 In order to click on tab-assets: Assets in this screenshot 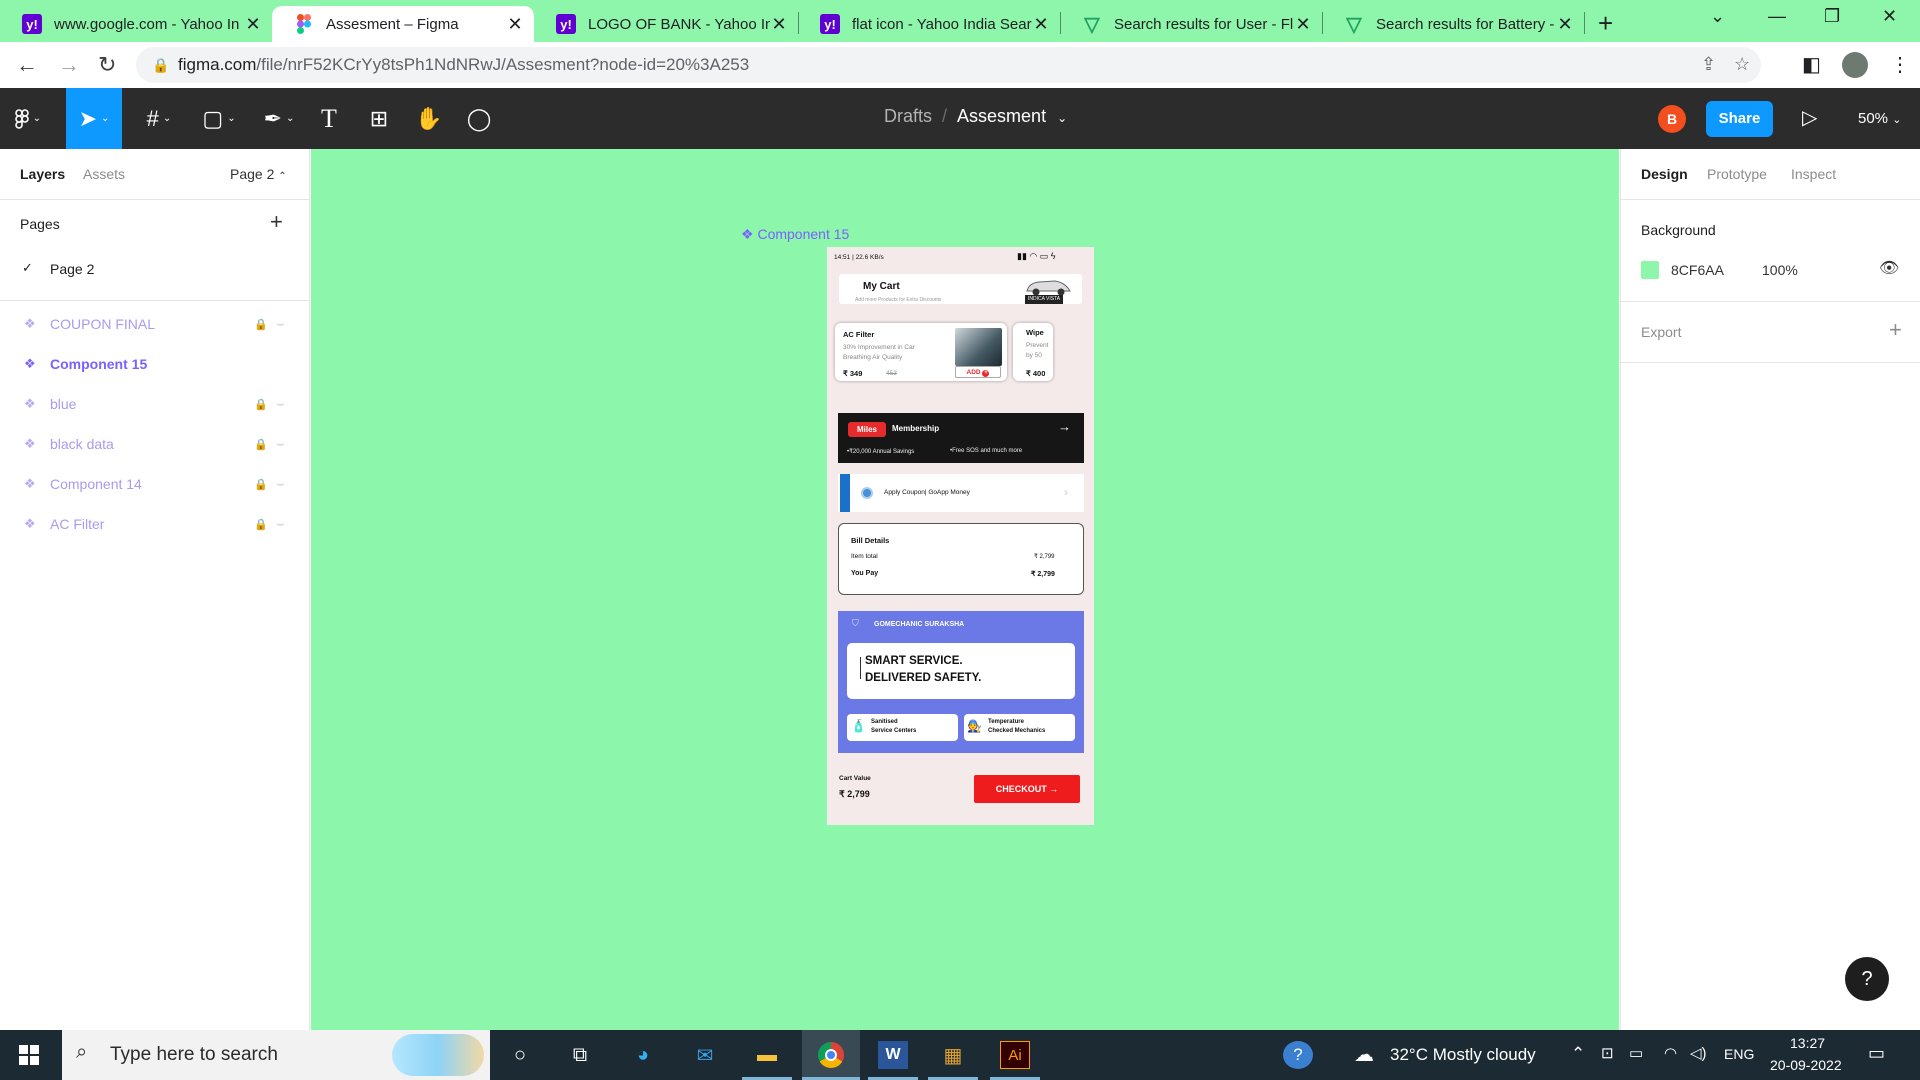, I will do `click(104, 174)`.